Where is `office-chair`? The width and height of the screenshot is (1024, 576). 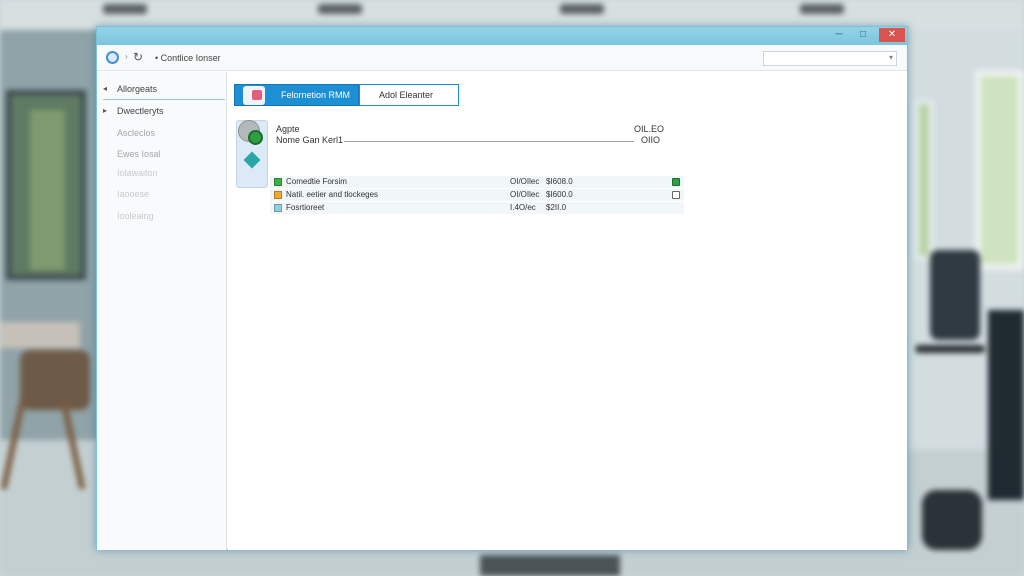 office-chair is located at coordinates (955, 295).